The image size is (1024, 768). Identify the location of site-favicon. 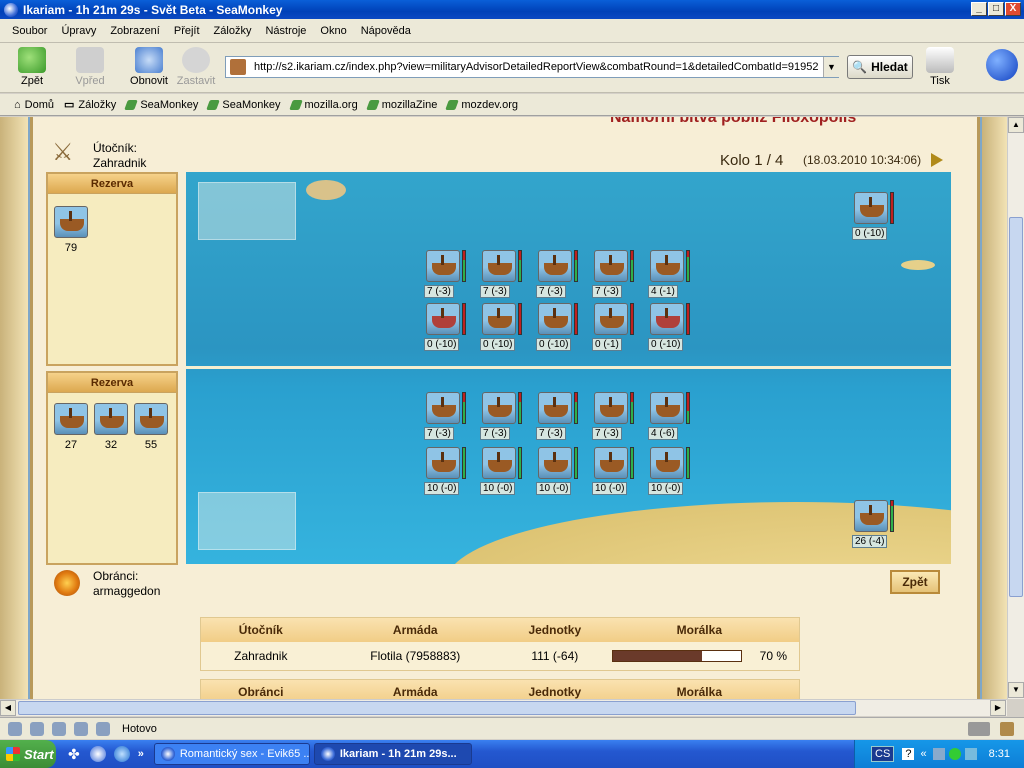
(238, 67).